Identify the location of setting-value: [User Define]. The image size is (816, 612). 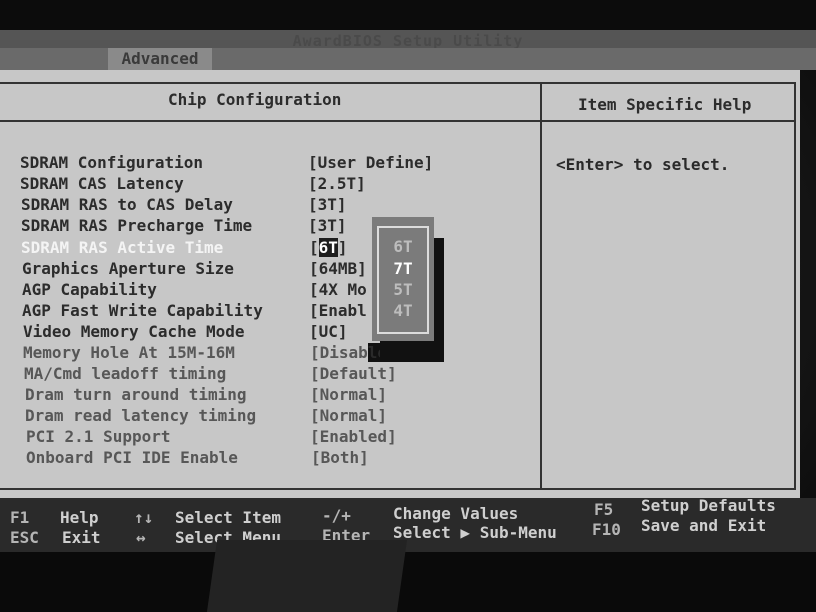
(370, 163).